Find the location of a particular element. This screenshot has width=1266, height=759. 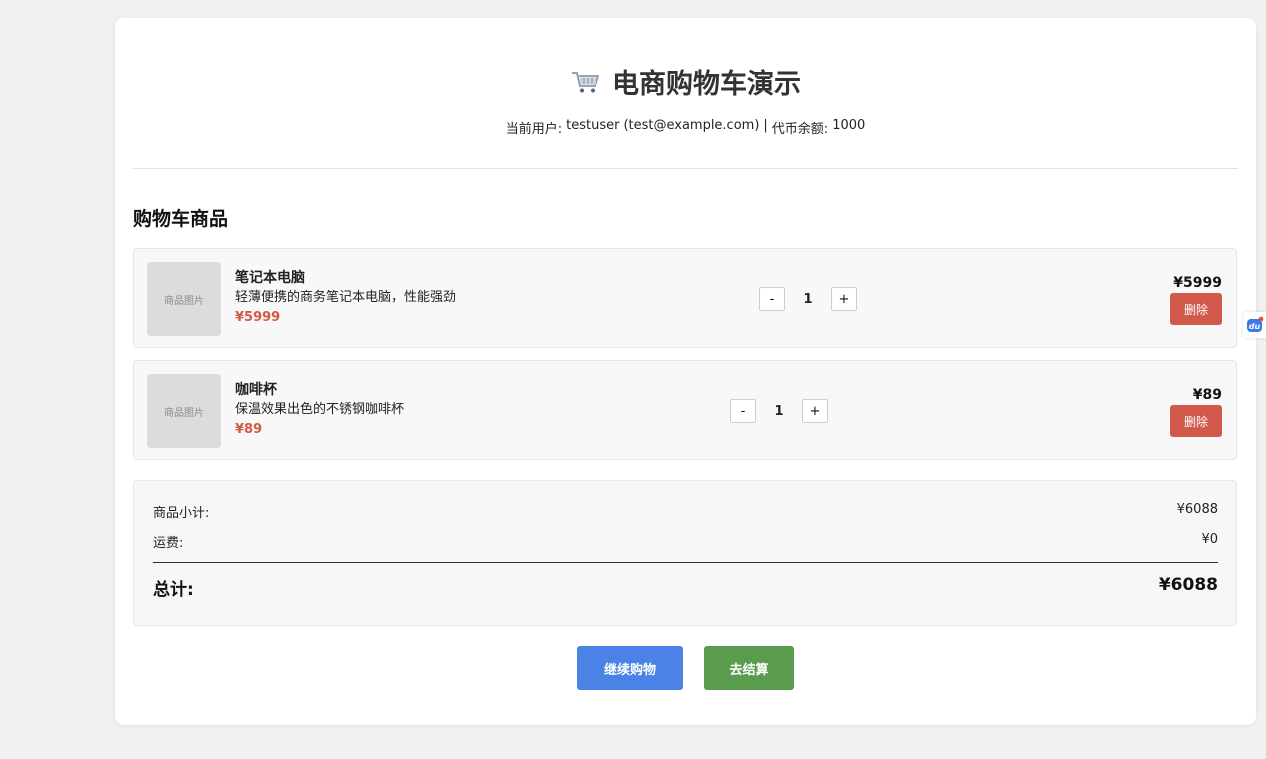

title-row: 电商购物车演示 is located at coordinates (685, 81).